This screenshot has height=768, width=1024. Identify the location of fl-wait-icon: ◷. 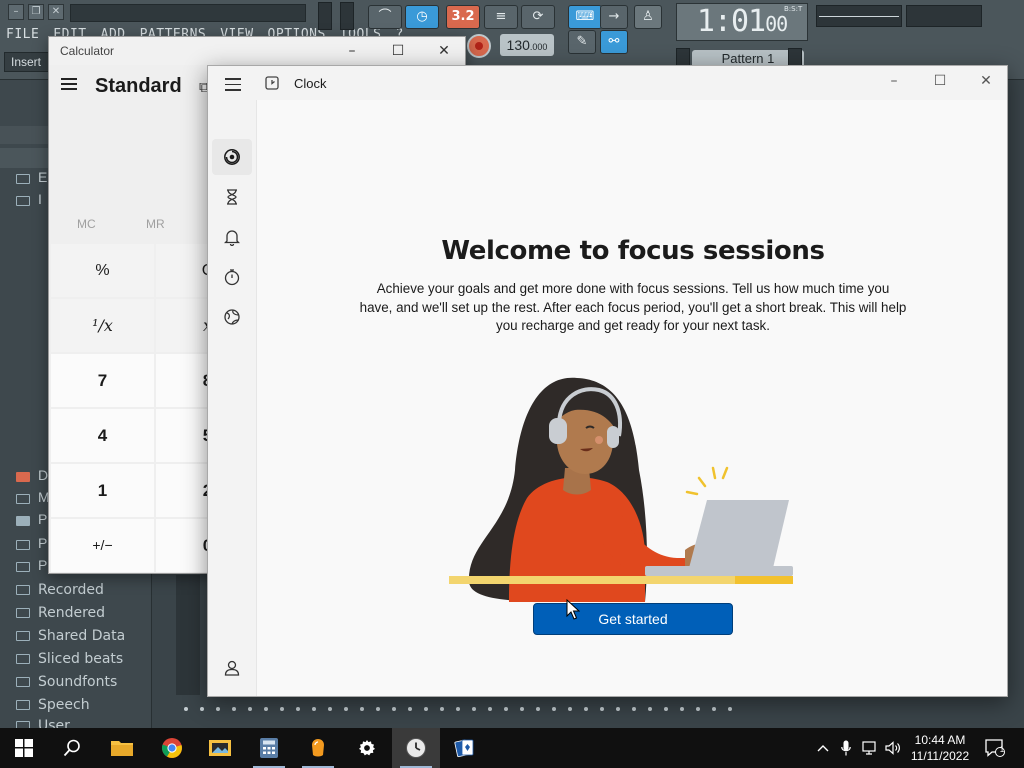
(422, 17).